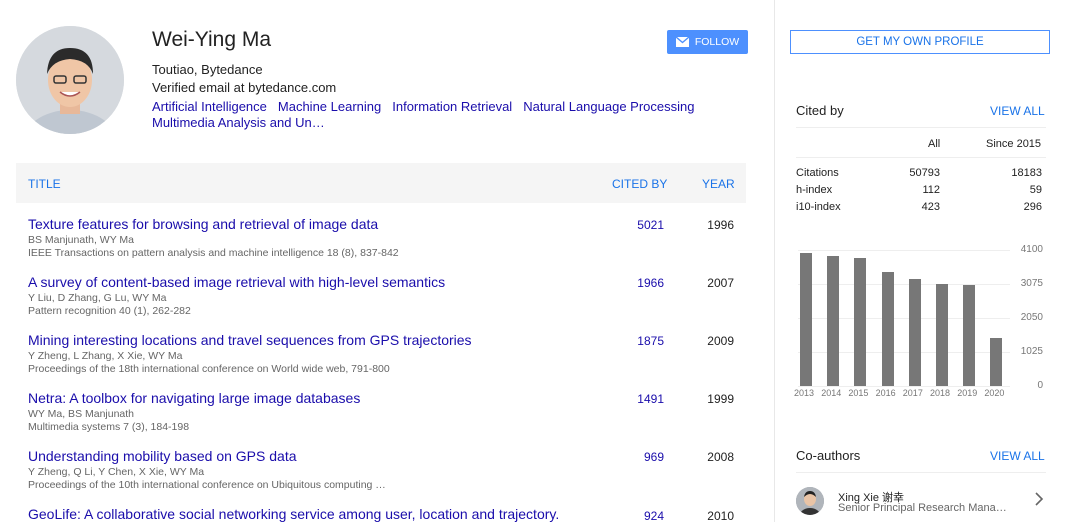  Describe the element at coordinates (1039, 499) in the screenshot. I see `chevron-right-icon` at that location.